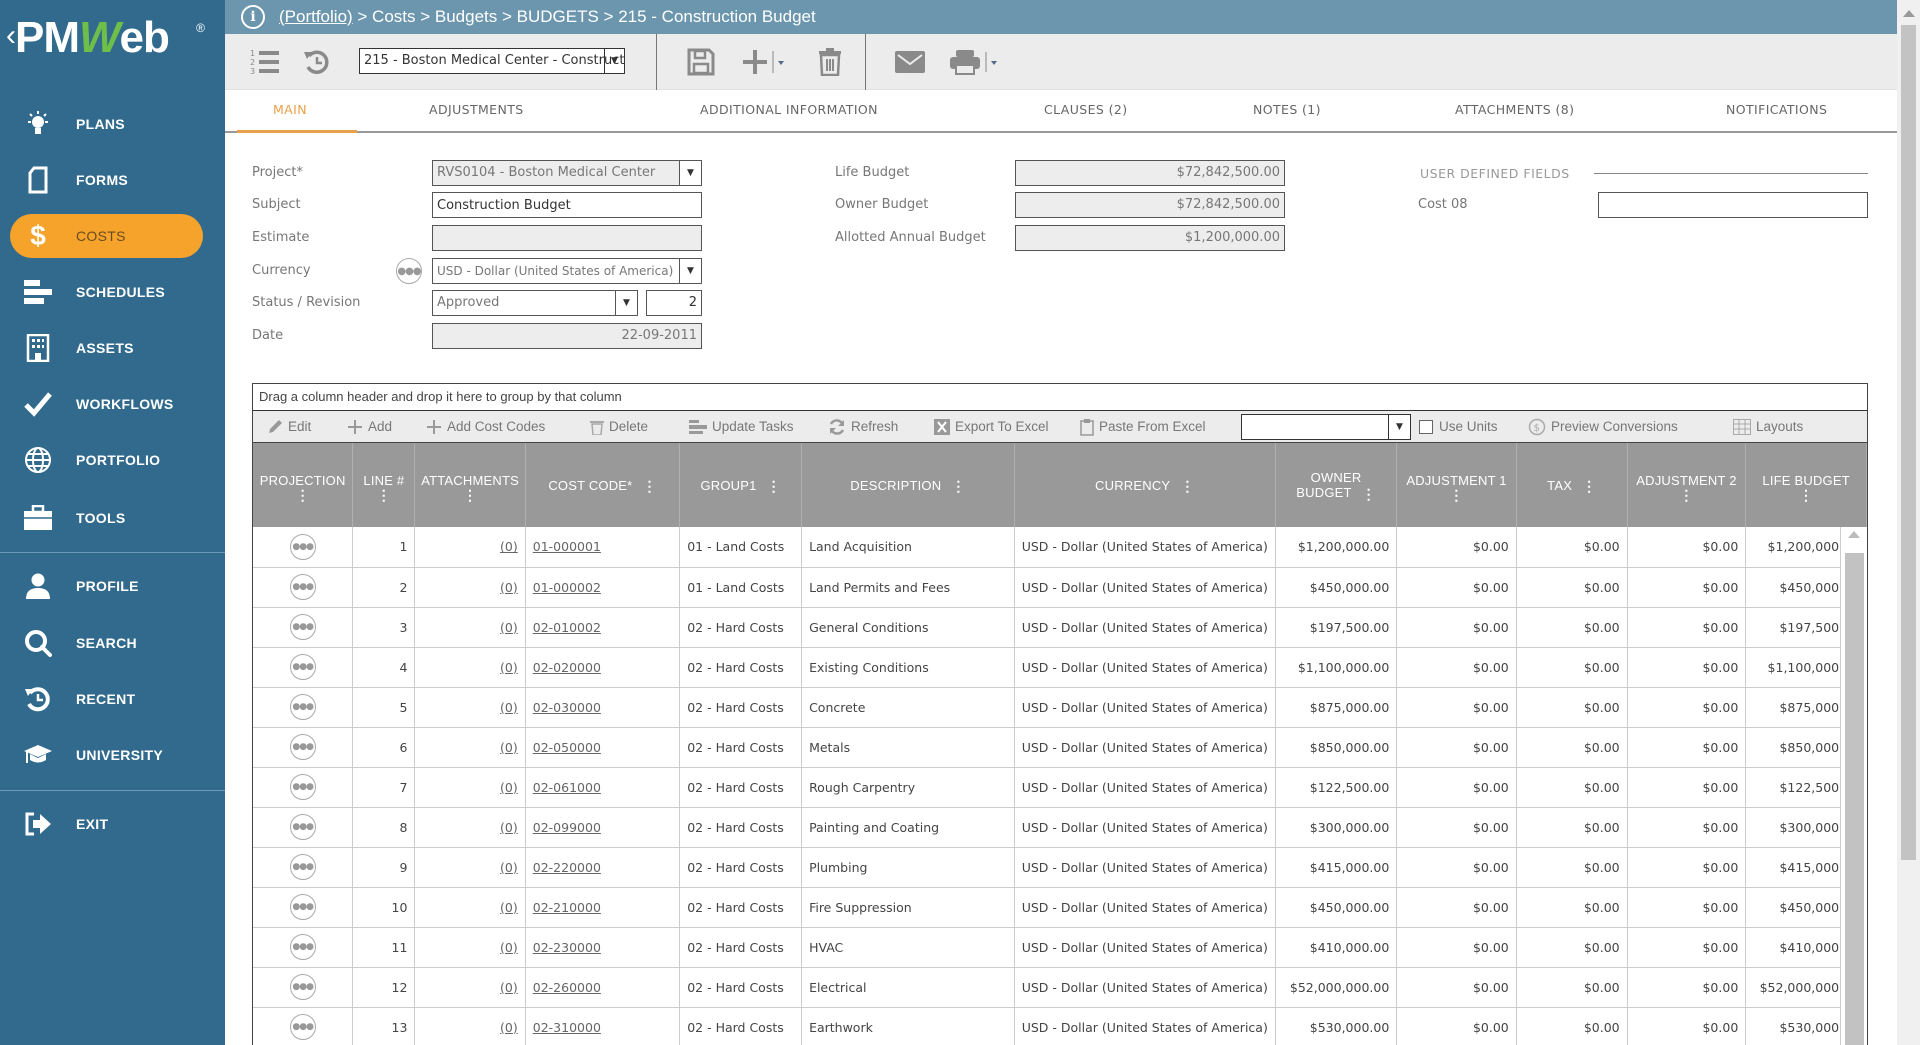  Describe the element at coordinates (690, 271) in the screenshot. I see `chevron-down-icon: ▼` at that location.